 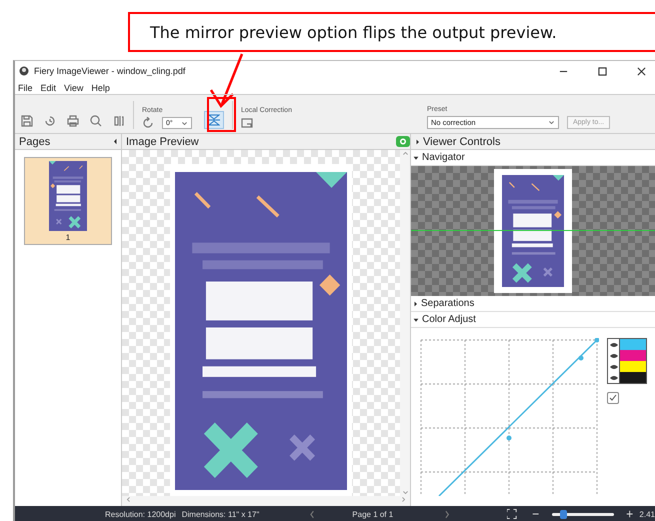 What do you see at coordinates (512, 514) in the screenshot?
I see `fit-screen-icon` at bounding box center [512, 514].